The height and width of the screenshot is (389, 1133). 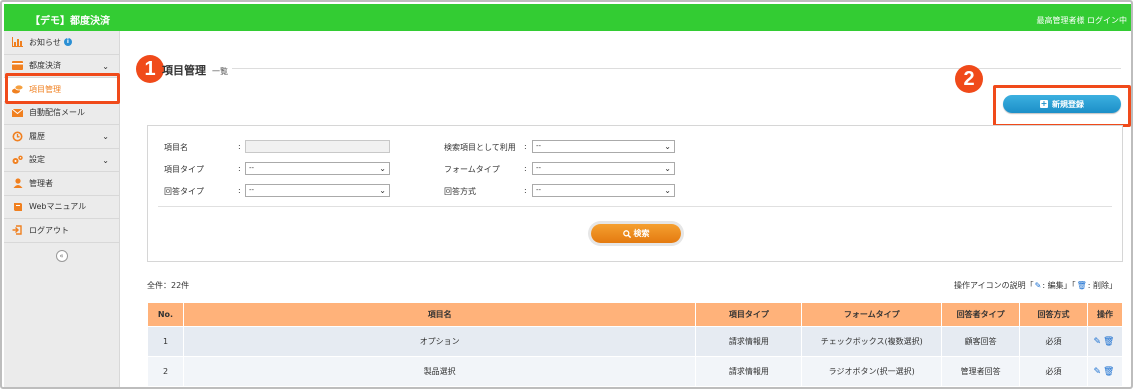 What do you see at coordinates (61, 231) in the screenshot?
I see `sidebar-item-logout: ログアウト` at bounding box center [61, 231].